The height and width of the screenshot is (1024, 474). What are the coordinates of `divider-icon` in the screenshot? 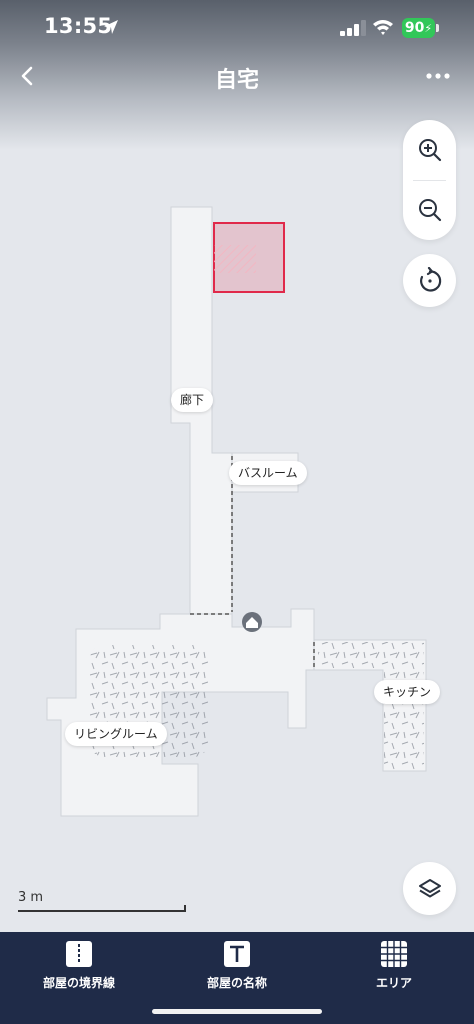 It's located at (79, 954).